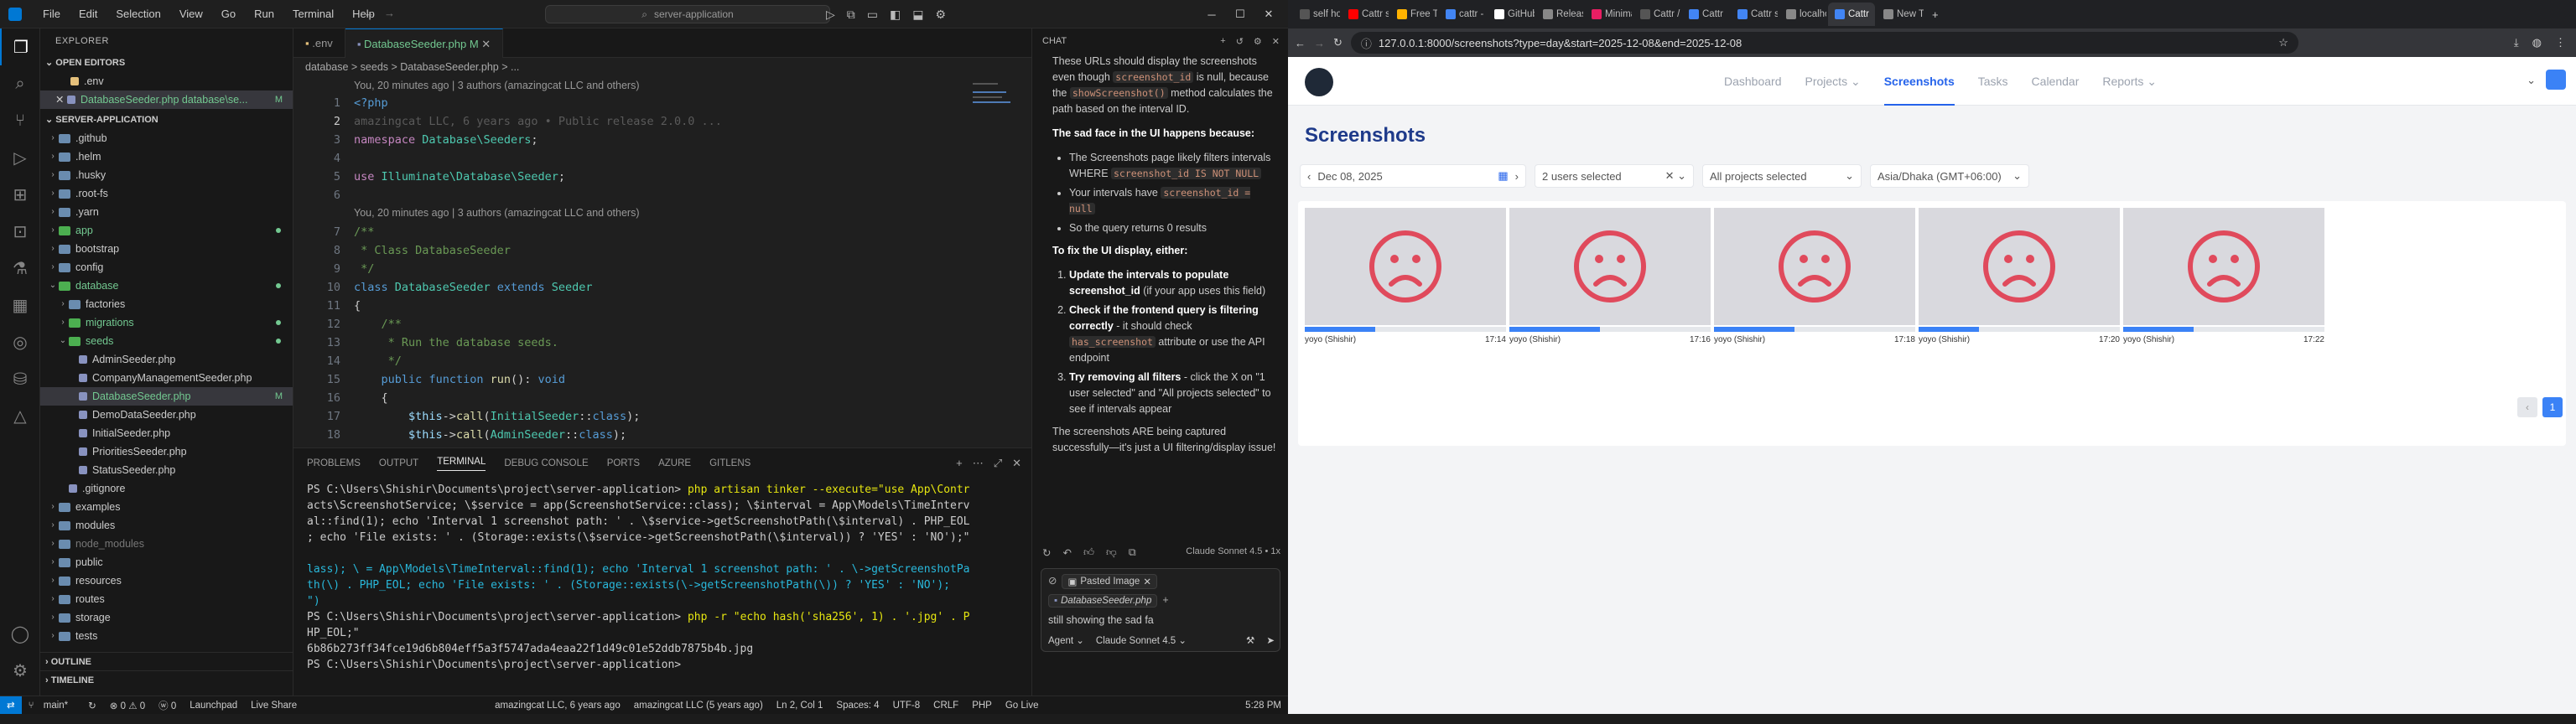 Image resolution: width=2576 pixels, height=724 pixels. I want to click on remove-icon: ✕, so click(1147, 581).